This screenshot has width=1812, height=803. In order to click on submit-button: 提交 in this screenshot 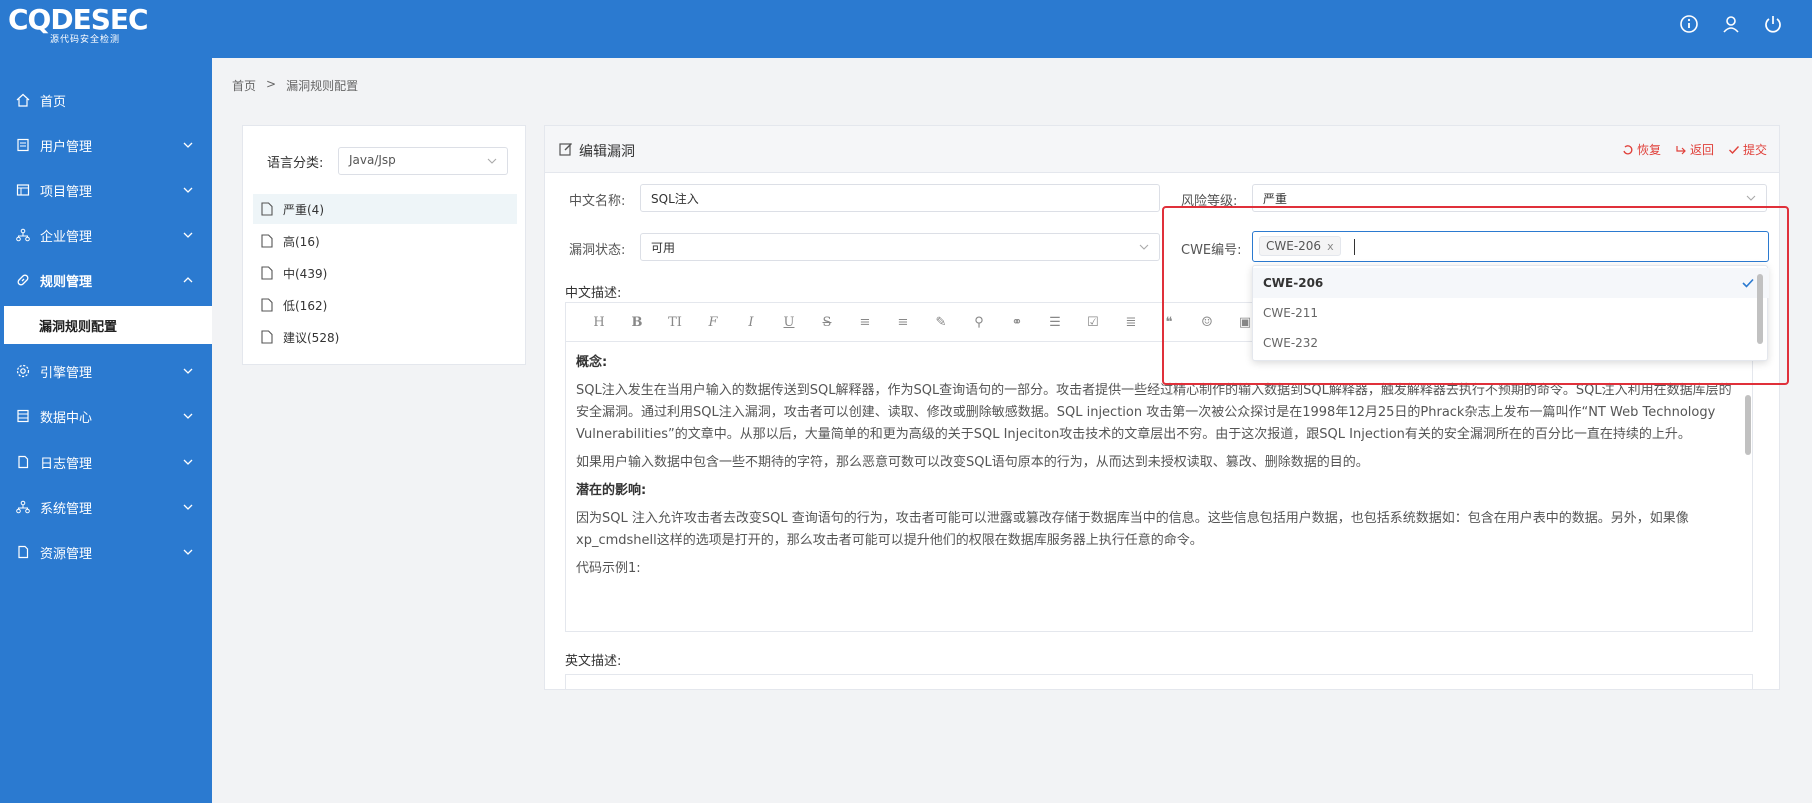, I will do `click(1747, 149)`.